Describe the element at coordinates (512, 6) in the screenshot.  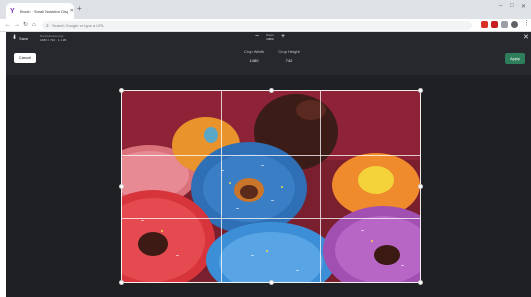
I see `maximize-button: □` at that location.